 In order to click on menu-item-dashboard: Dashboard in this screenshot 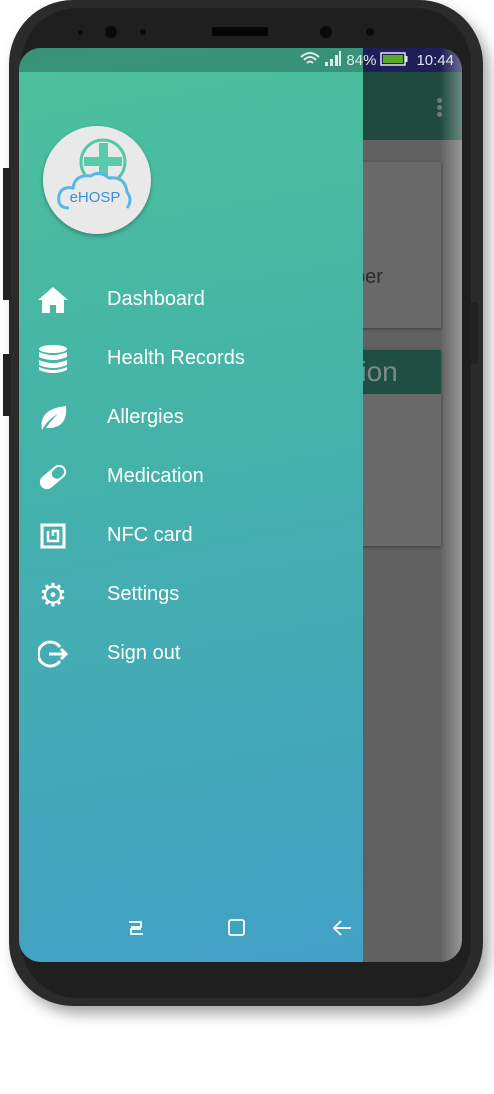, I will do `click(191, 299)`.